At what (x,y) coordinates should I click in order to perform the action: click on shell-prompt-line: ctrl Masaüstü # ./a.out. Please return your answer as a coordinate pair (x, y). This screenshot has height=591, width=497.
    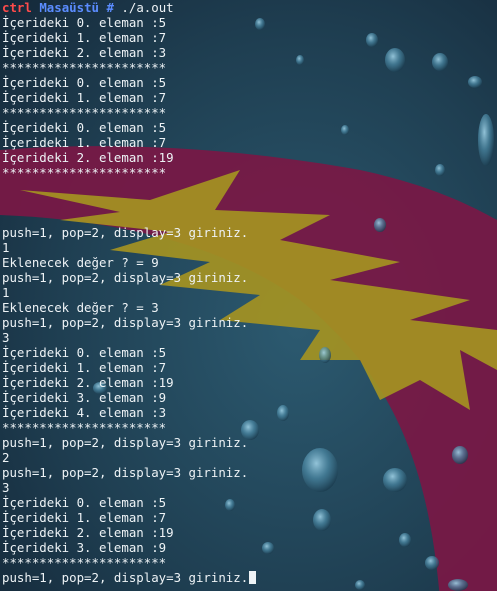
    Looking at the image, I should click on (248, 7).